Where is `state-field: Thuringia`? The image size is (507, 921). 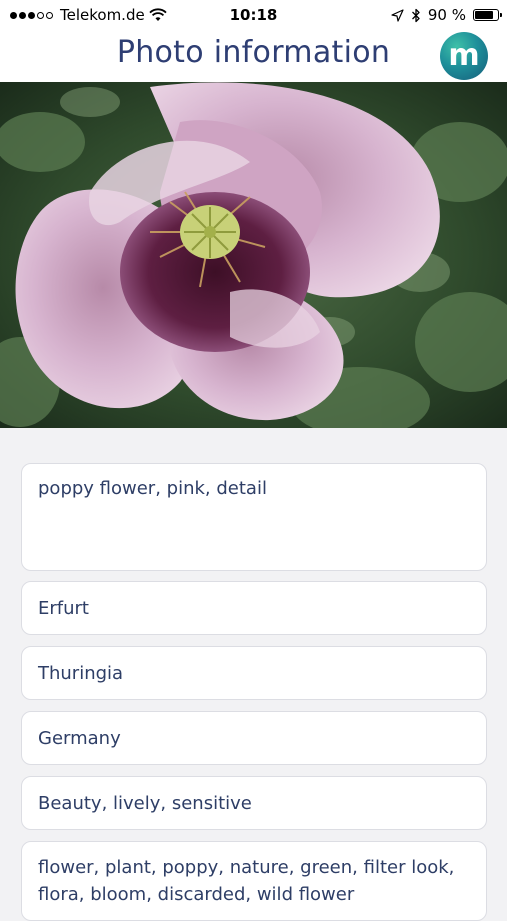 state-field: Thuringia is located at coordinates (254, 673).